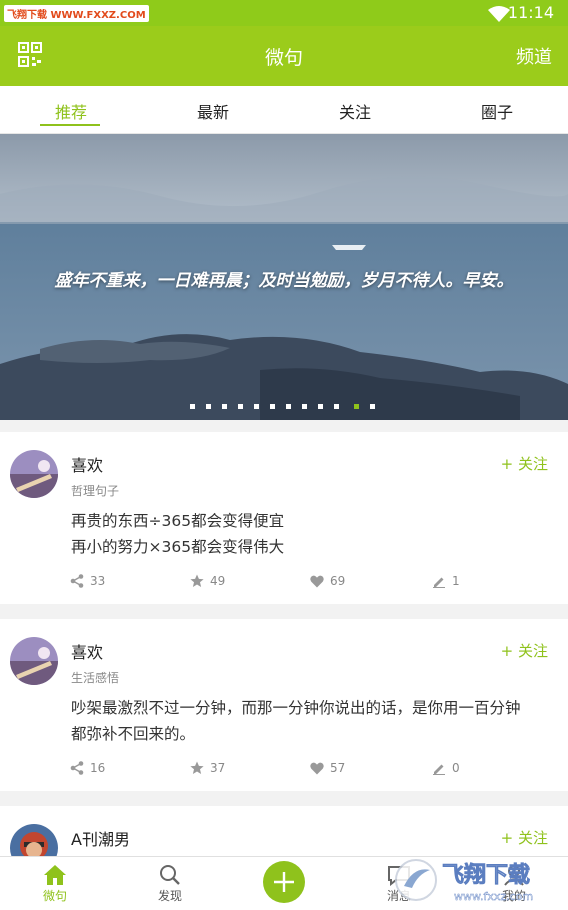 The height and width of the screenshot is (910, 568). What do you see at coordinates (178, 547) in the screenshot?
I see `post-content-line: 再小的努力×365都会变得伟大` at bounding box center [178, 547].